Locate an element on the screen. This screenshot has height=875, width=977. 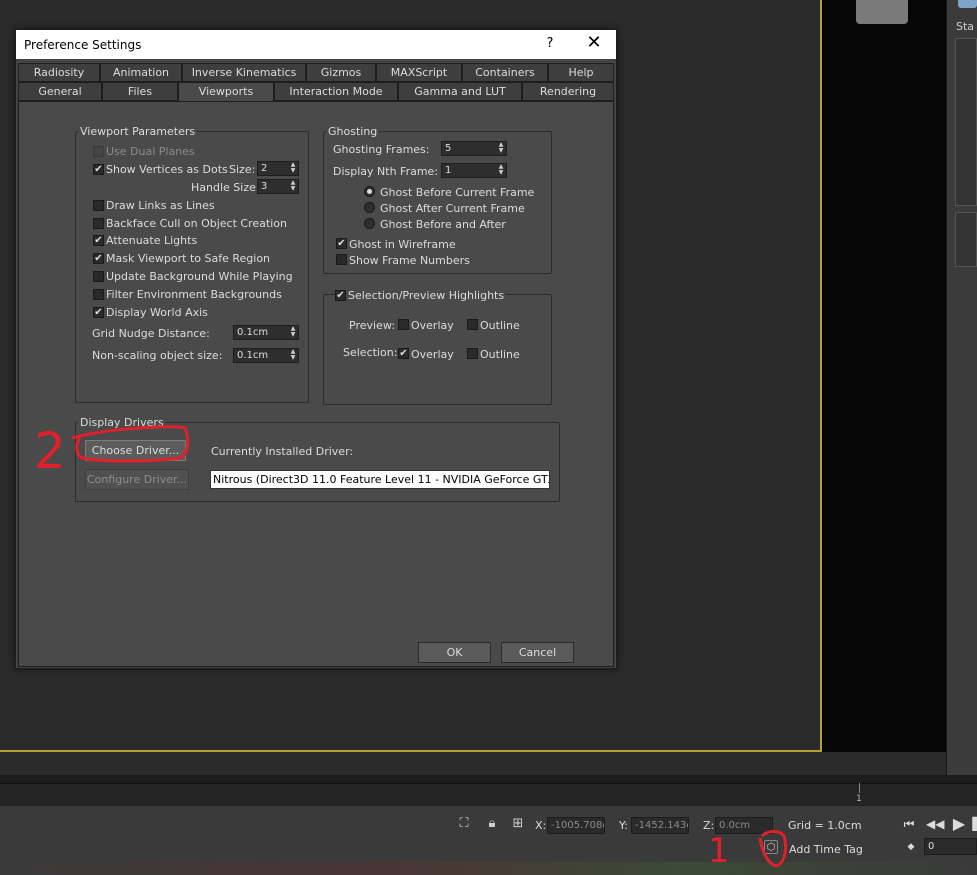
annotation-mark-1: 1 is located at coordinates (719, 851).